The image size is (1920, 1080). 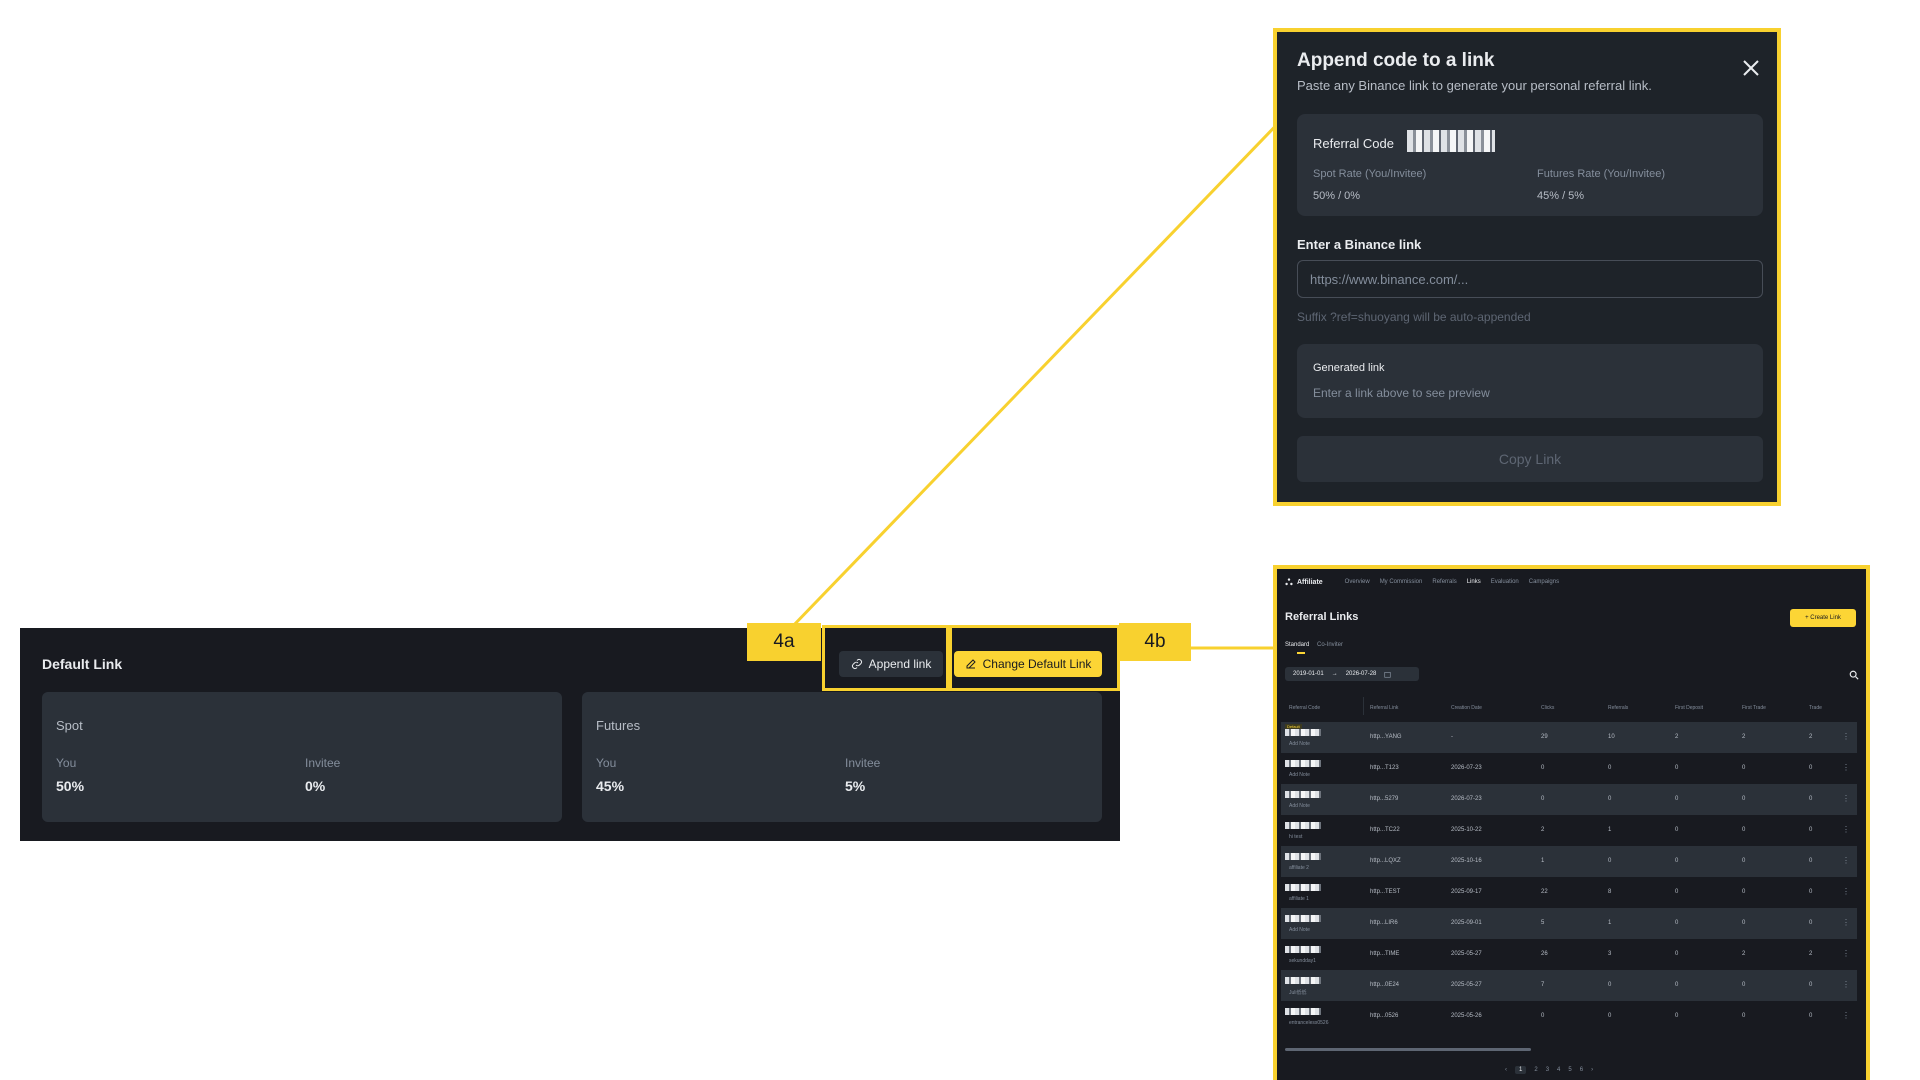 I want to click on col-creation-date: Creation Date, so click(x=1466, y=708).